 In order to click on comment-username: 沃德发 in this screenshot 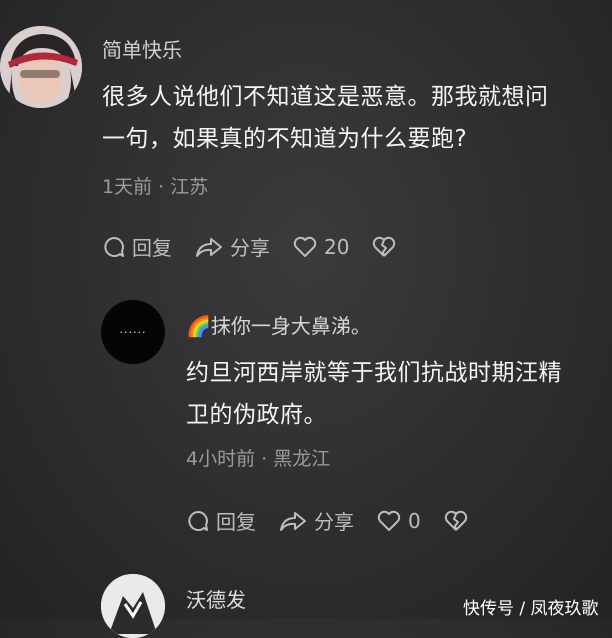, I will do `click(216, 598)`.